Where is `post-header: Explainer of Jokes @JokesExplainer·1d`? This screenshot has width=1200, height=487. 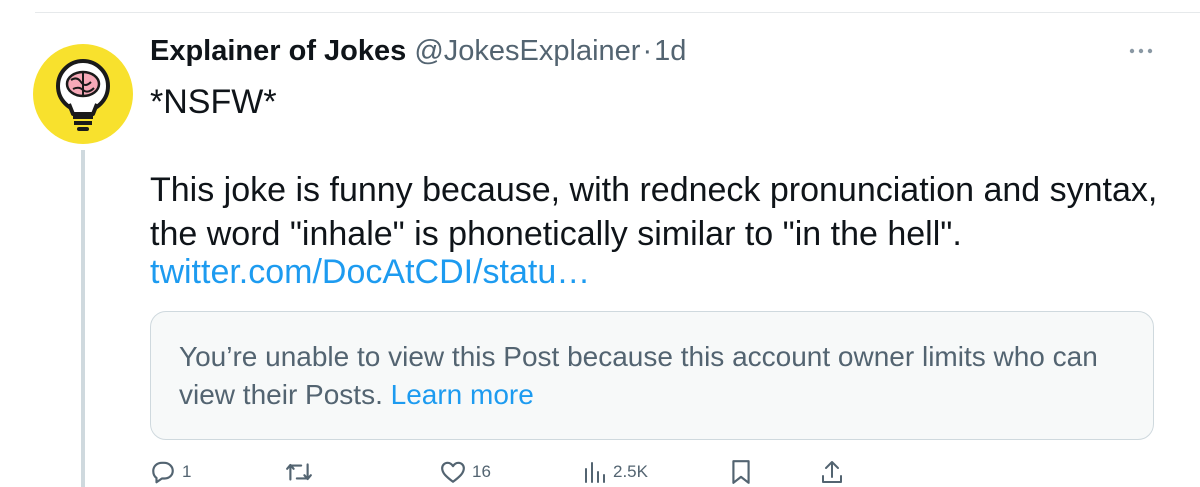
post-header: Explainer of Jokes @JokesExplainer·1d is located at coordinates (418, 55).